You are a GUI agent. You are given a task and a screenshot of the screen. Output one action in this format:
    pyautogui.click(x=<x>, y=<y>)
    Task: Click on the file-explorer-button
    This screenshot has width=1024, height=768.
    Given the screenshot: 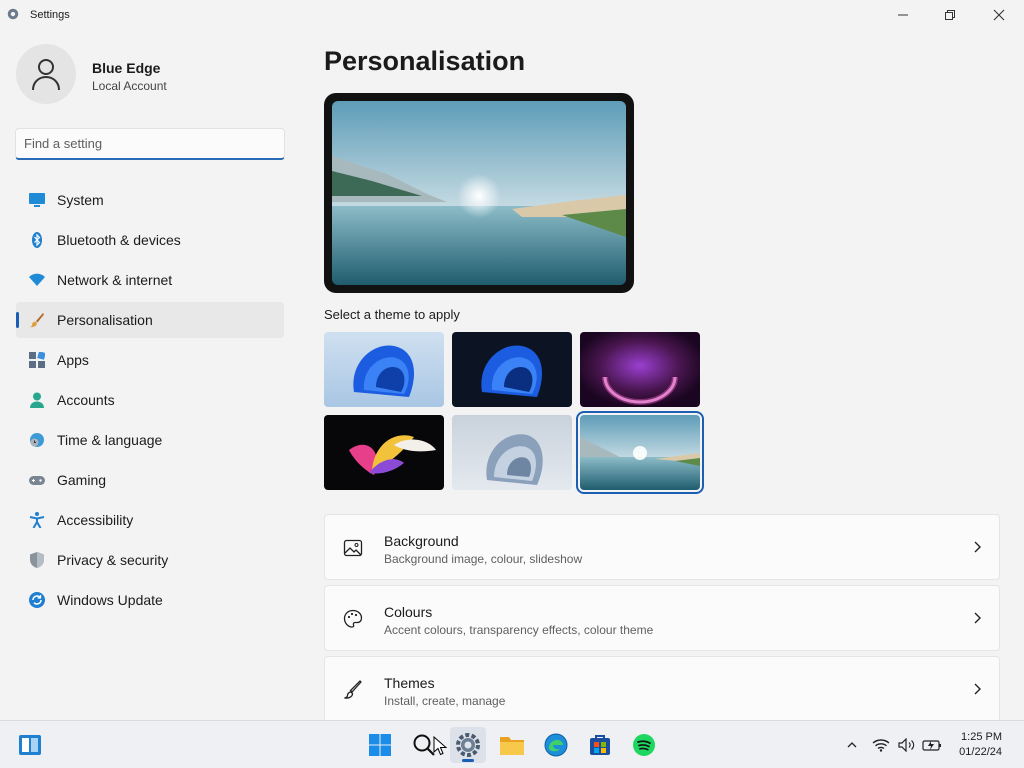 What is the action you would take?
    pyautogui.click(x=512, y=745)
    